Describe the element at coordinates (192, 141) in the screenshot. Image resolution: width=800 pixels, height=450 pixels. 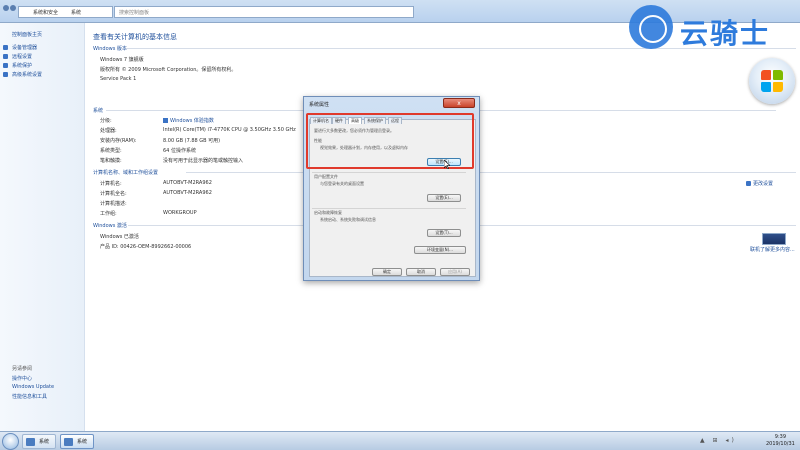
I see `value-ram: 8.00 GB (7.88 GB 可用)` at that location.